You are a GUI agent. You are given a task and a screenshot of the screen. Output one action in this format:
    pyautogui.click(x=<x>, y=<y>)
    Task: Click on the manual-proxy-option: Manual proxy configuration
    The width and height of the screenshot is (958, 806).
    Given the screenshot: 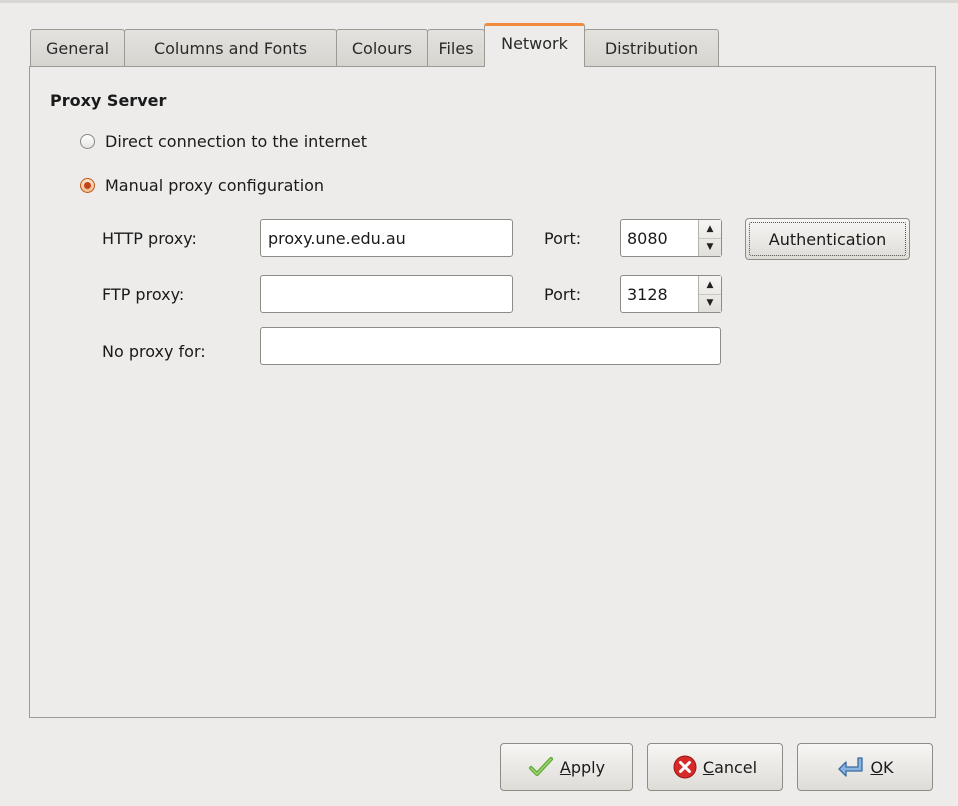 What is the action you would take?
    pyautogui.click(x=202, y=185)
    